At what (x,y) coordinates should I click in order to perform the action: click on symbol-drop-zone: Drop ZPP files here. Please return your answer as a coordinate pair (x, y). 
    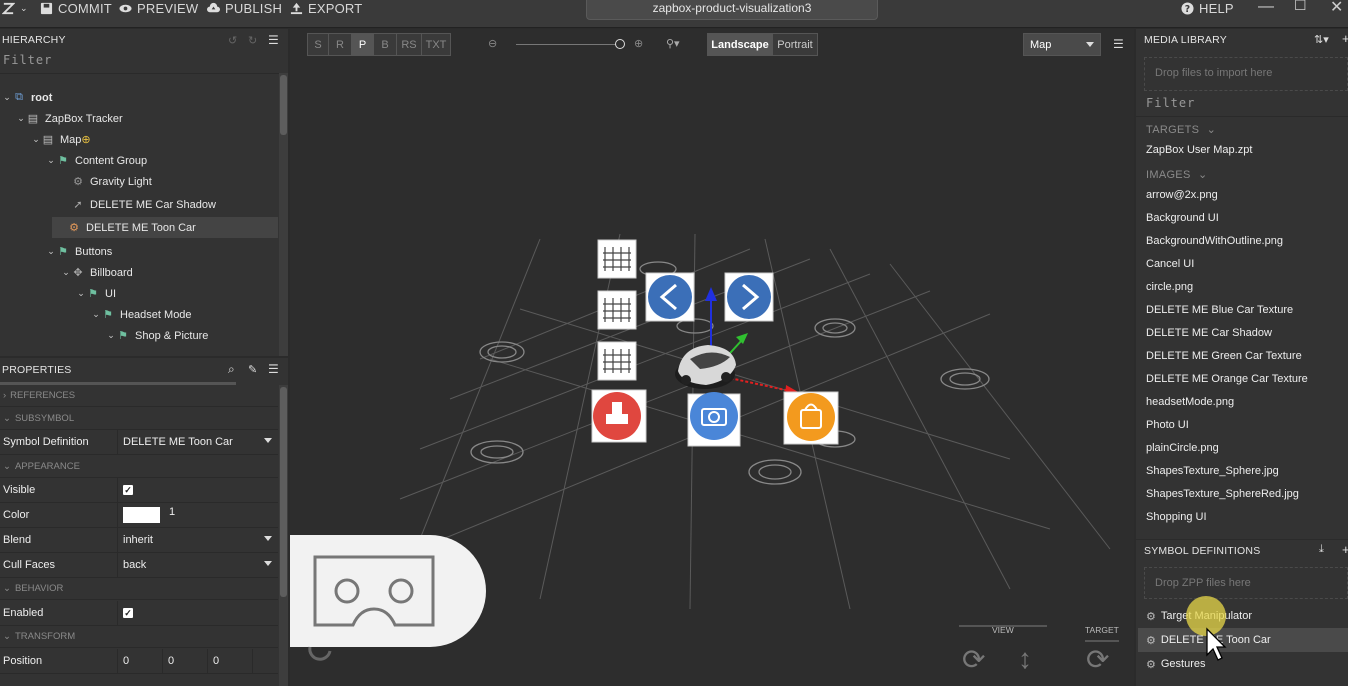
    Looking at the image, I should click on (1246, 583).